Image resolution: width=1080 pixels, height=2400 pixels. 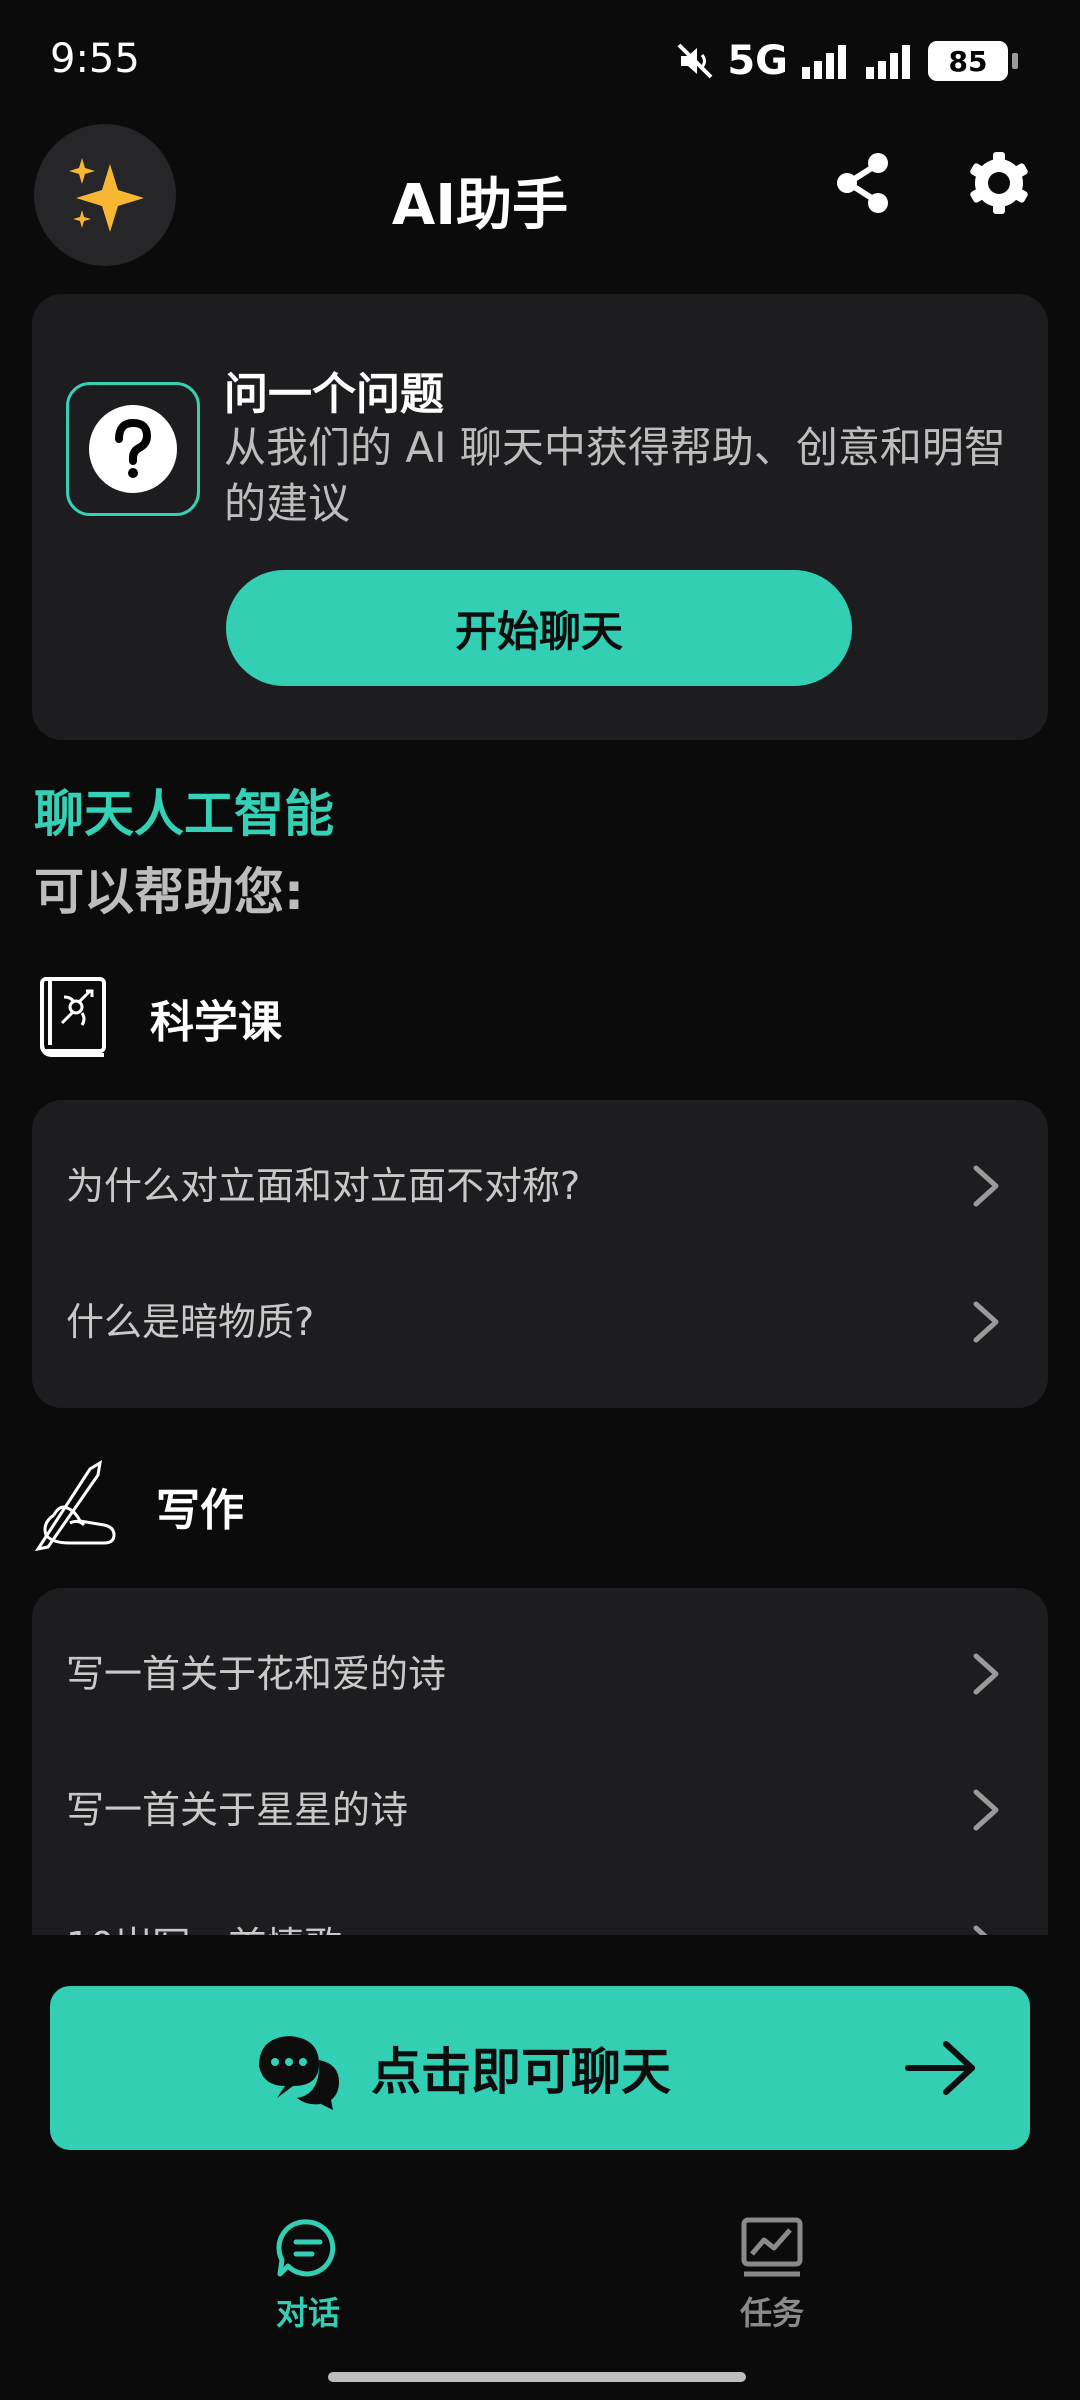 I want to click on category-label: 科学课, so click(x=216, y=1022).